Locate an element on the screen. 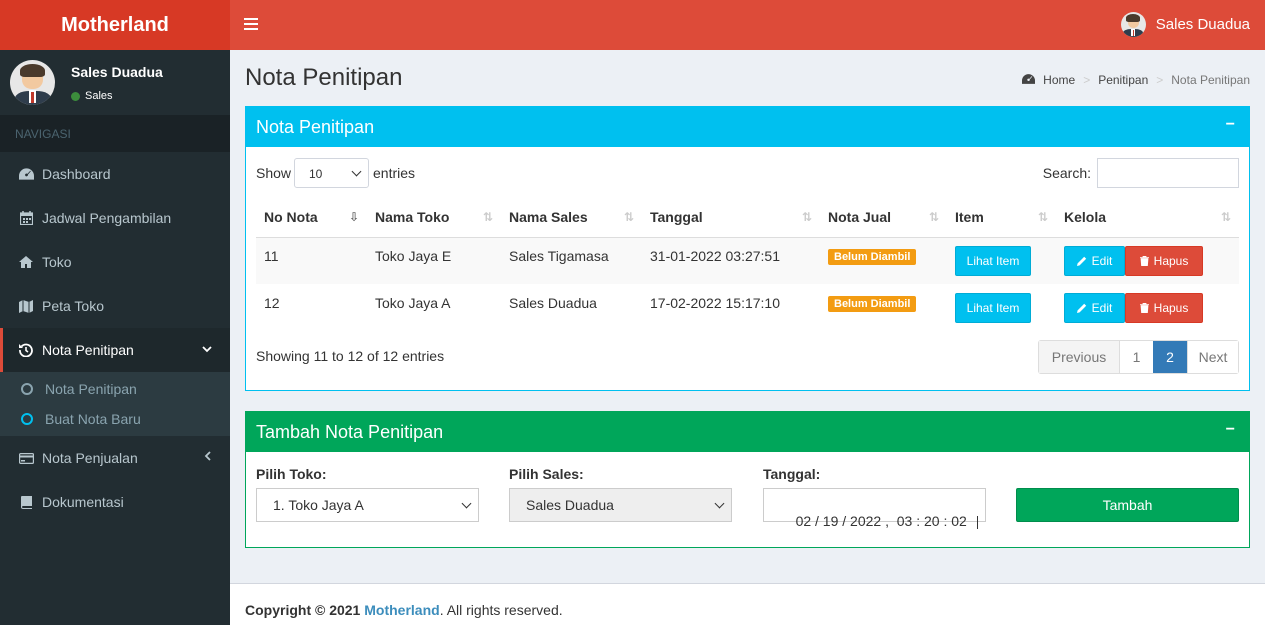  home-icon is located at coordinates (26, 262).